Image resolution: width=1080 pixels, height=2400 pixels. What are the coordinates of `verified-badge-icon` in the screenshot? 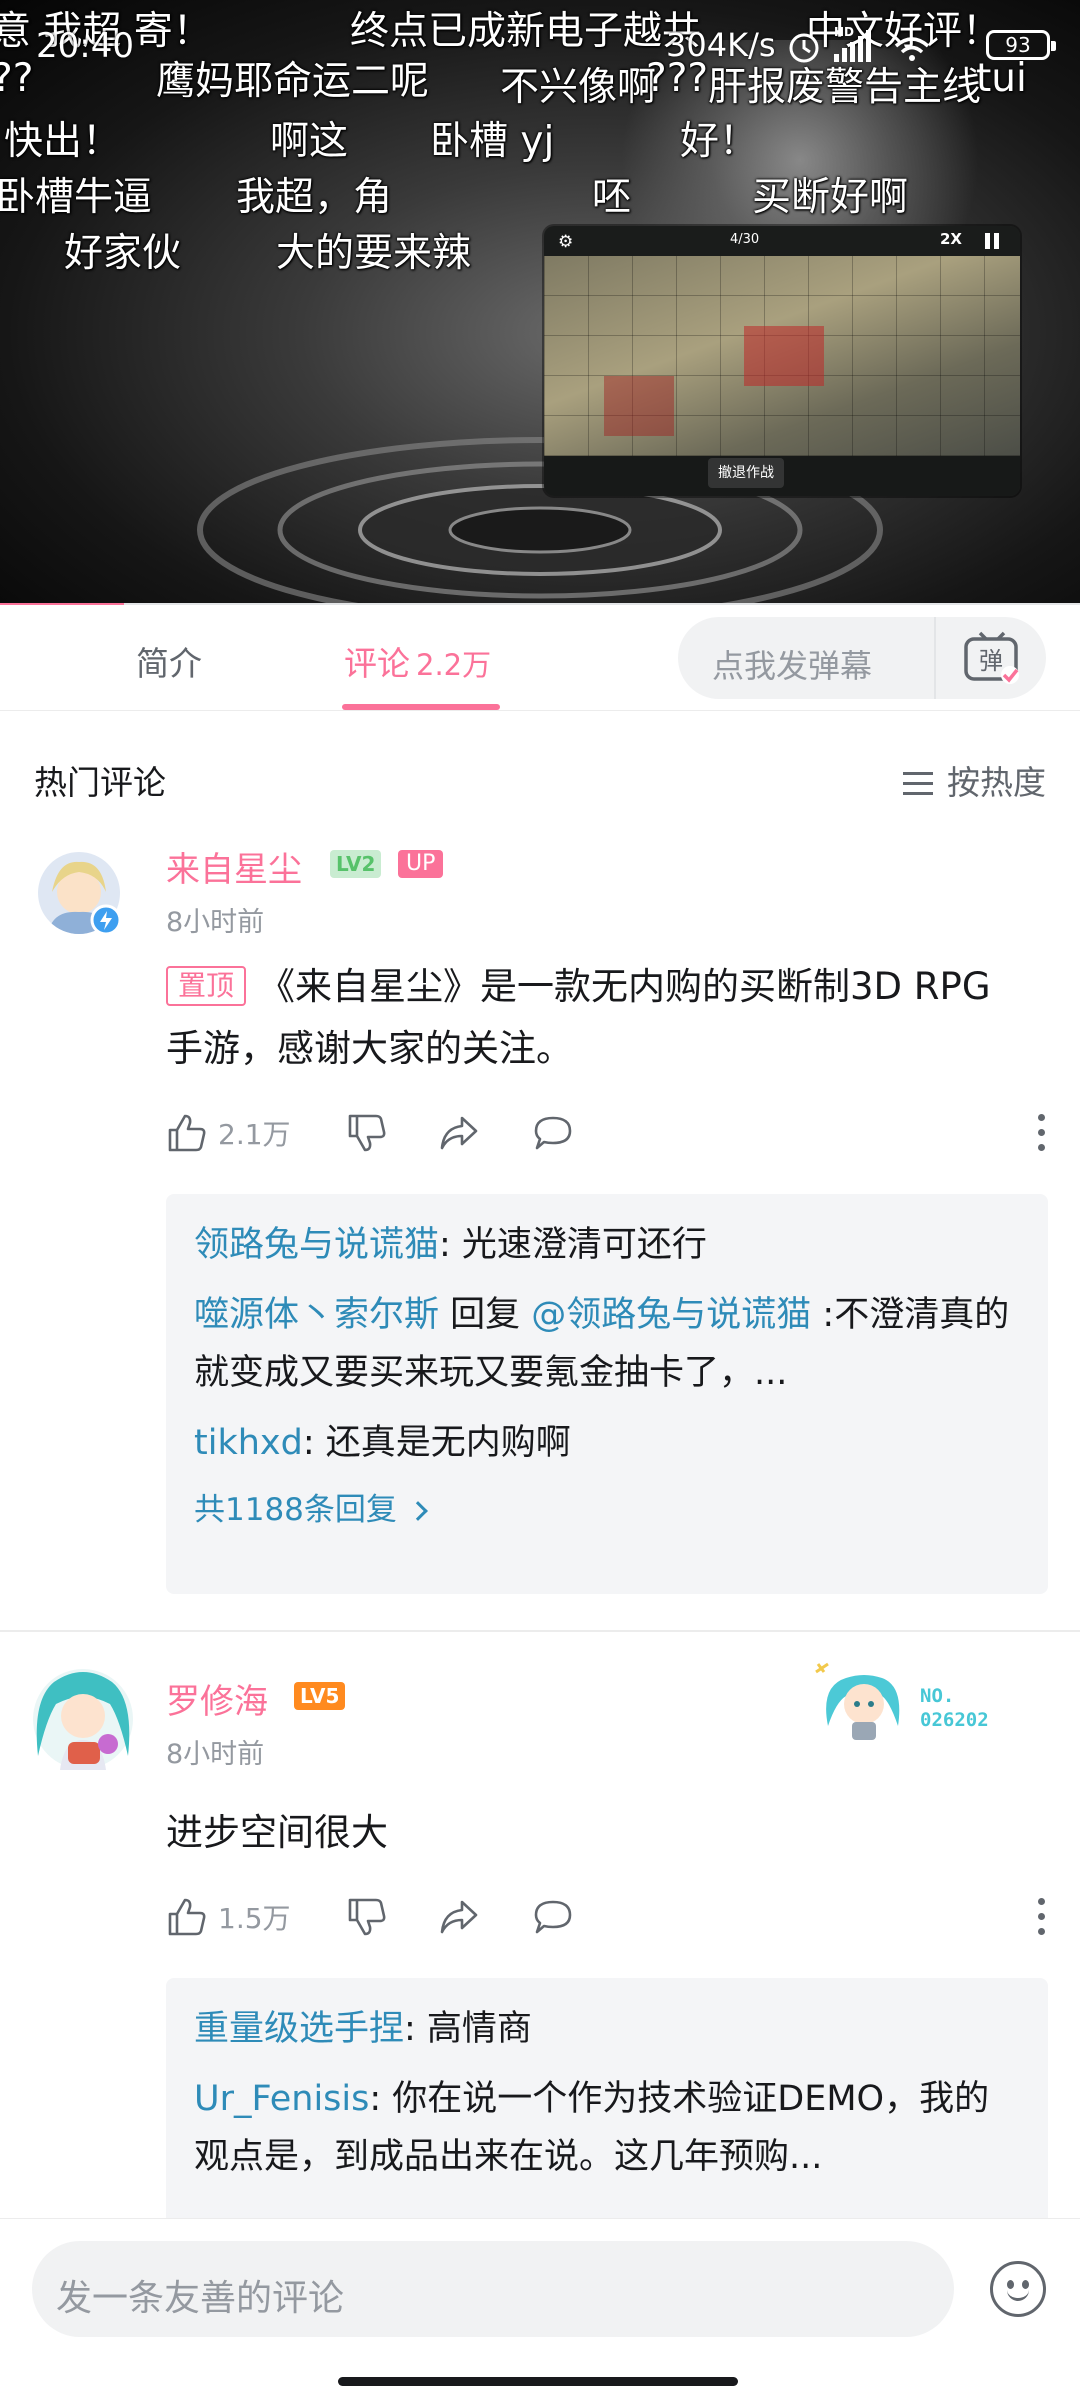 It's located at (106, 920).